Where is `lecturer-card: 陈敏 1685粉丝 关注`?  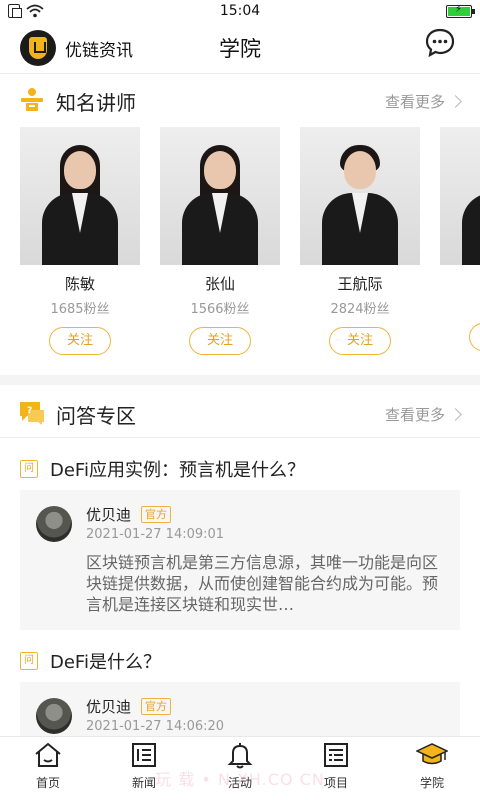 lecturer-card: 陈敏 1685粉丝 关注 is located at coordinates (80, 241).